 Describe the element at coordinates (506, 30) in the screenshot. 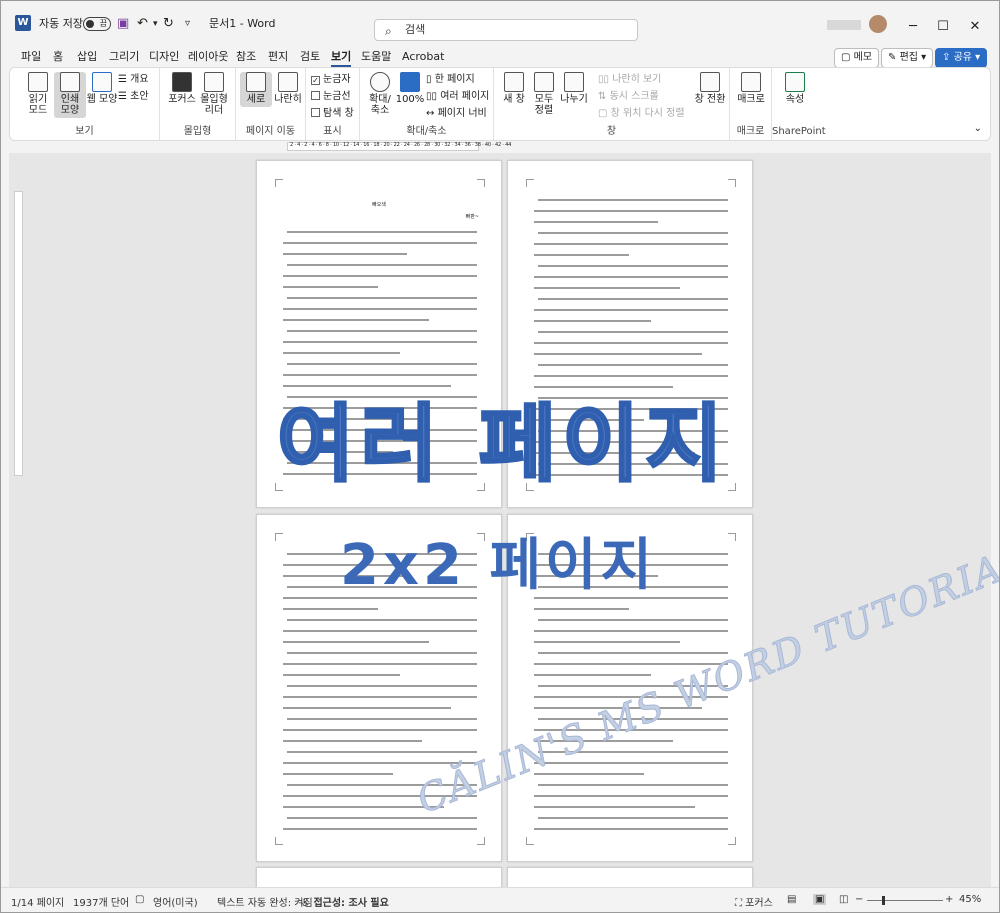

I see `search-box: ⌕ 검색` at that location.